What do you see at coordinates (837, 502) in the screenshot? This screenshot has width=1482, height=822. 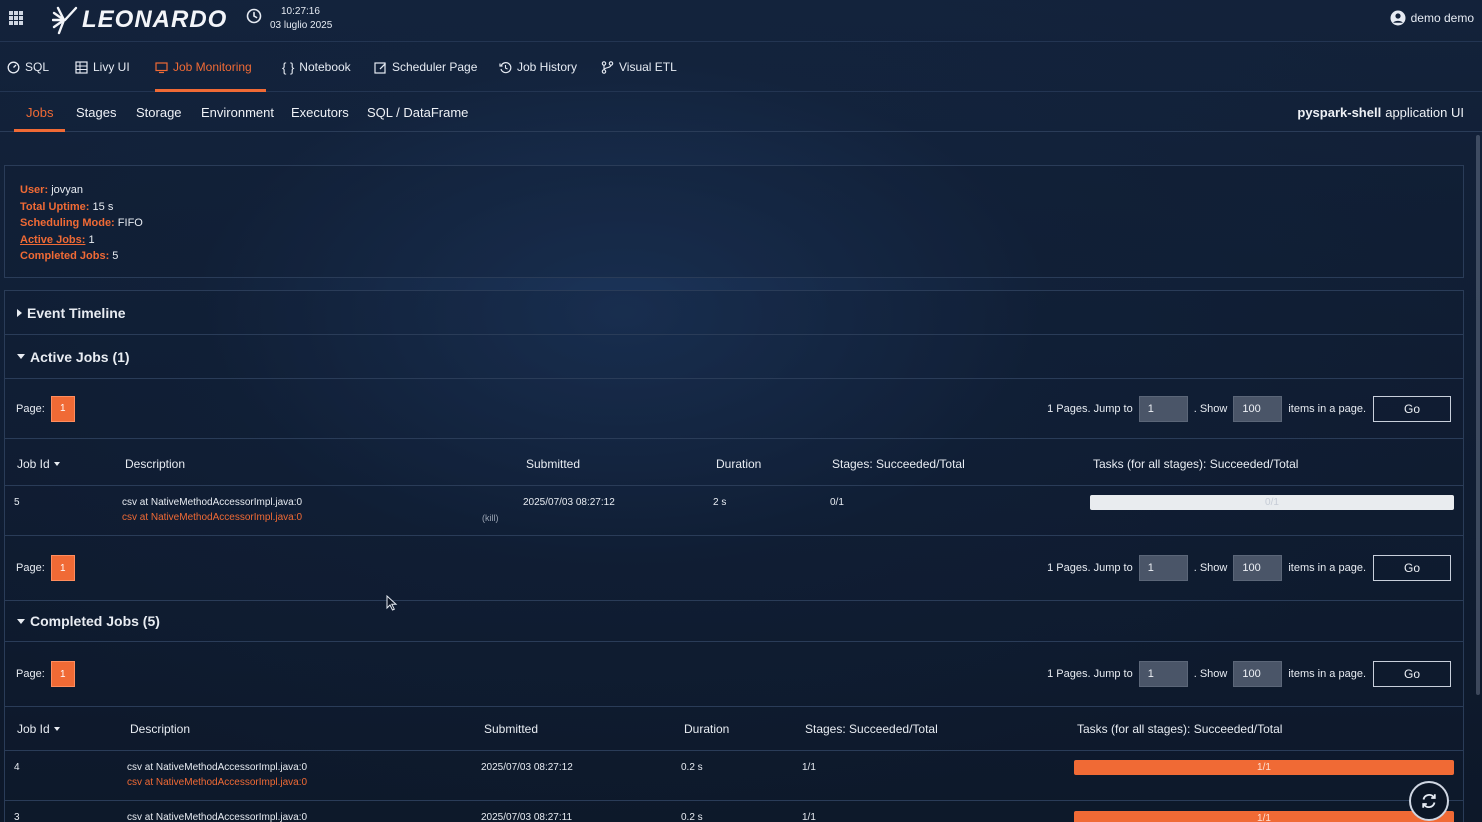 I see `job-stages: 0/1` at bounding box center [837, 502].